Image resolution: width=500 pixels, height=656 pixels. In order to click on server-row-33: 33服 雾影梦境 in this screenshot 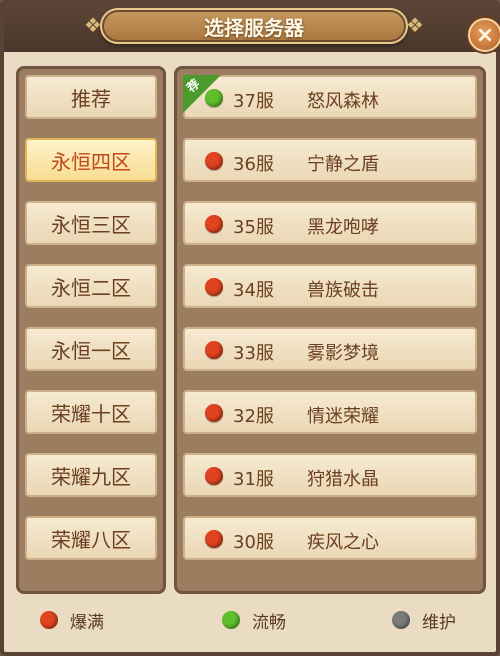, I will do `click(330, 349)`.